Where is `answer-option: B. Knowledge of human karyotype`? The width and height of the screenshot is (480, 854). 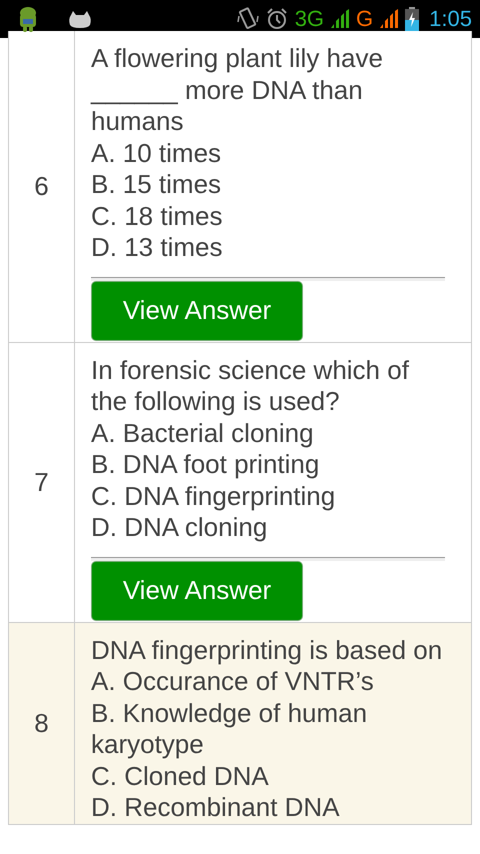 answer-option: B. Knowledge of human karyotype is located at coordinates (268, 729).